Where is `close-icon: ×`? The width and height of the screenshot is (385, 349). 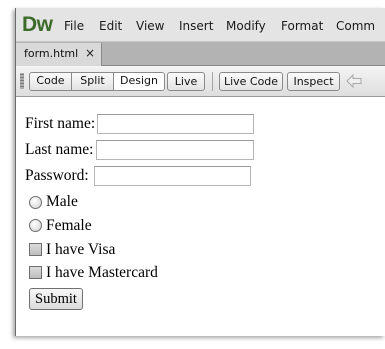 close-icon: × is located at coordinates (90, 53).